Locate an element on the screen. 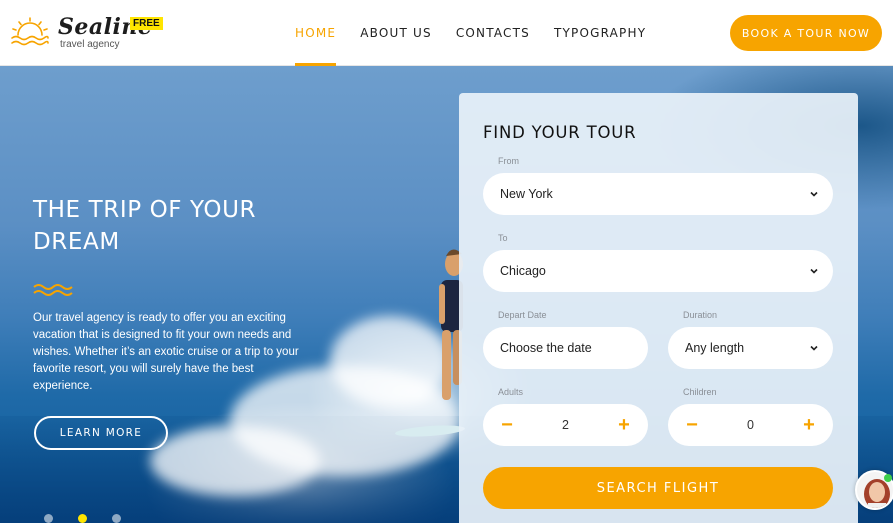 The image size is (893, 523). online-status-dot is located at coordinates (888, 478).